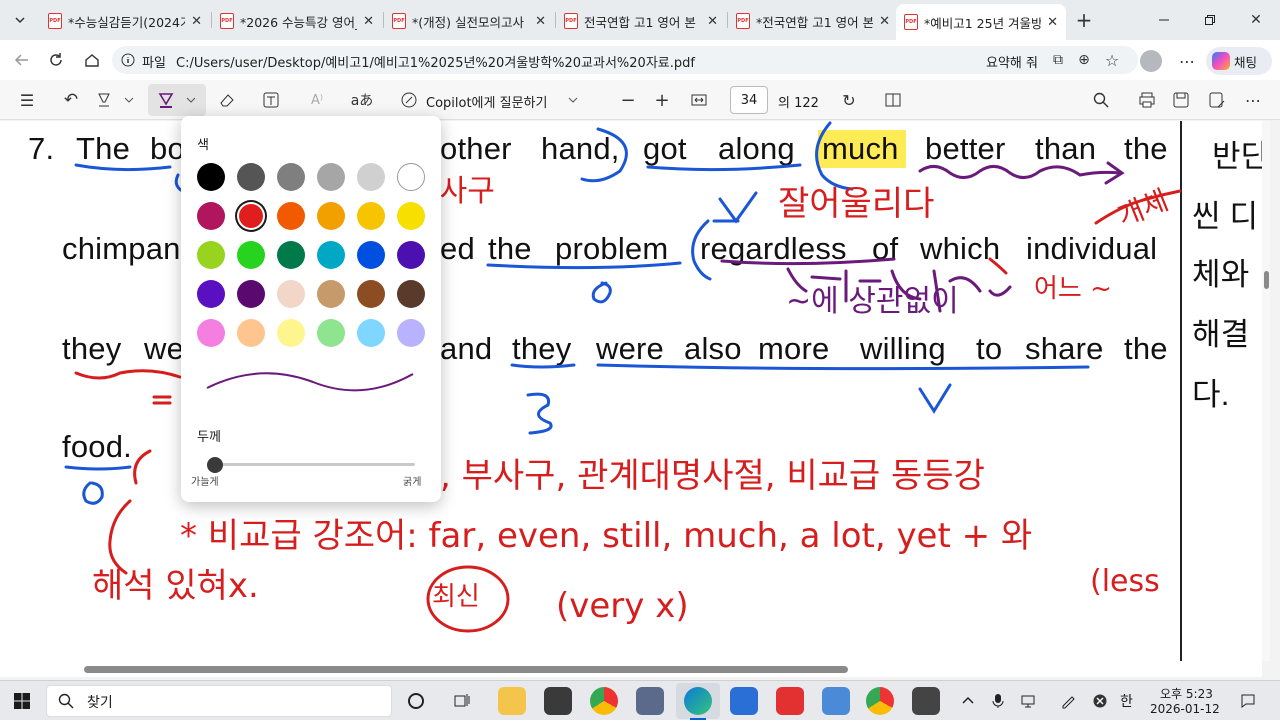 The height and width of the screenshot is (720, 1280). What do you see at coordinates (129, 100) in the screenshot?
I see `highlight-dropdown-chevron-icon` at bounding box center [129, 100].